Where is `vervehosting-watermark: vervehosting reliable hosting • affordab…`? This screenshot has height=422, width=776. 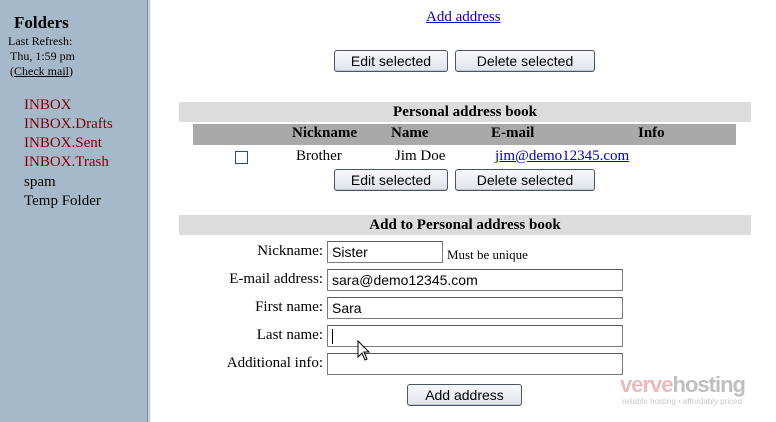 vervehosting-watermark: vervehosting reliable hosting • affordab… is located at coordinates (695, 392).